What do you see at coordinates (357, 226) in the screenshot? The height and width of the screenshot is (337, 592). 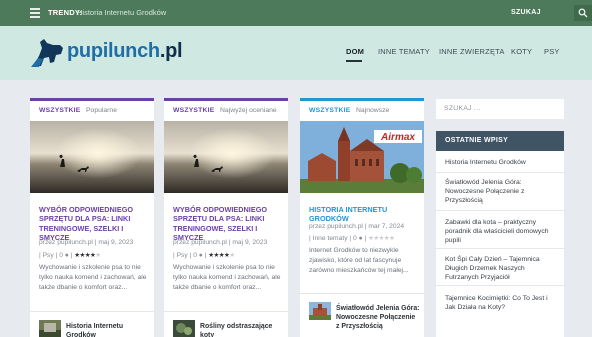 I see `post-meta: przez pupilunch.pl | mar 7, 2024` at bounding box center [357, 226].